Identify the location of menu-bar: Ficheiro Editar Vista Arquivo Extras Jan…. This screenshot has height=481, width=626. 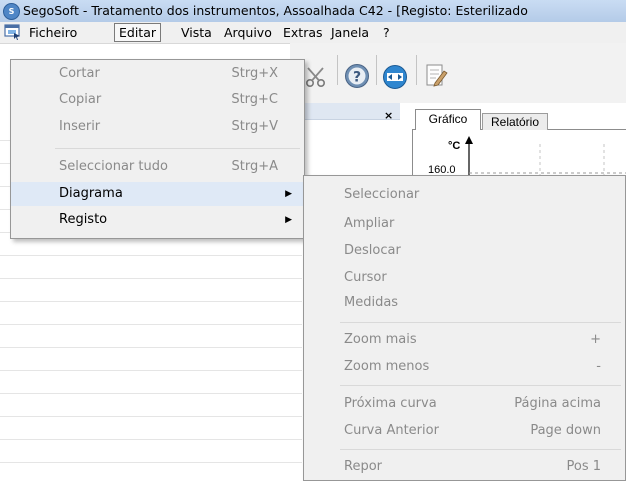
(313, 33).